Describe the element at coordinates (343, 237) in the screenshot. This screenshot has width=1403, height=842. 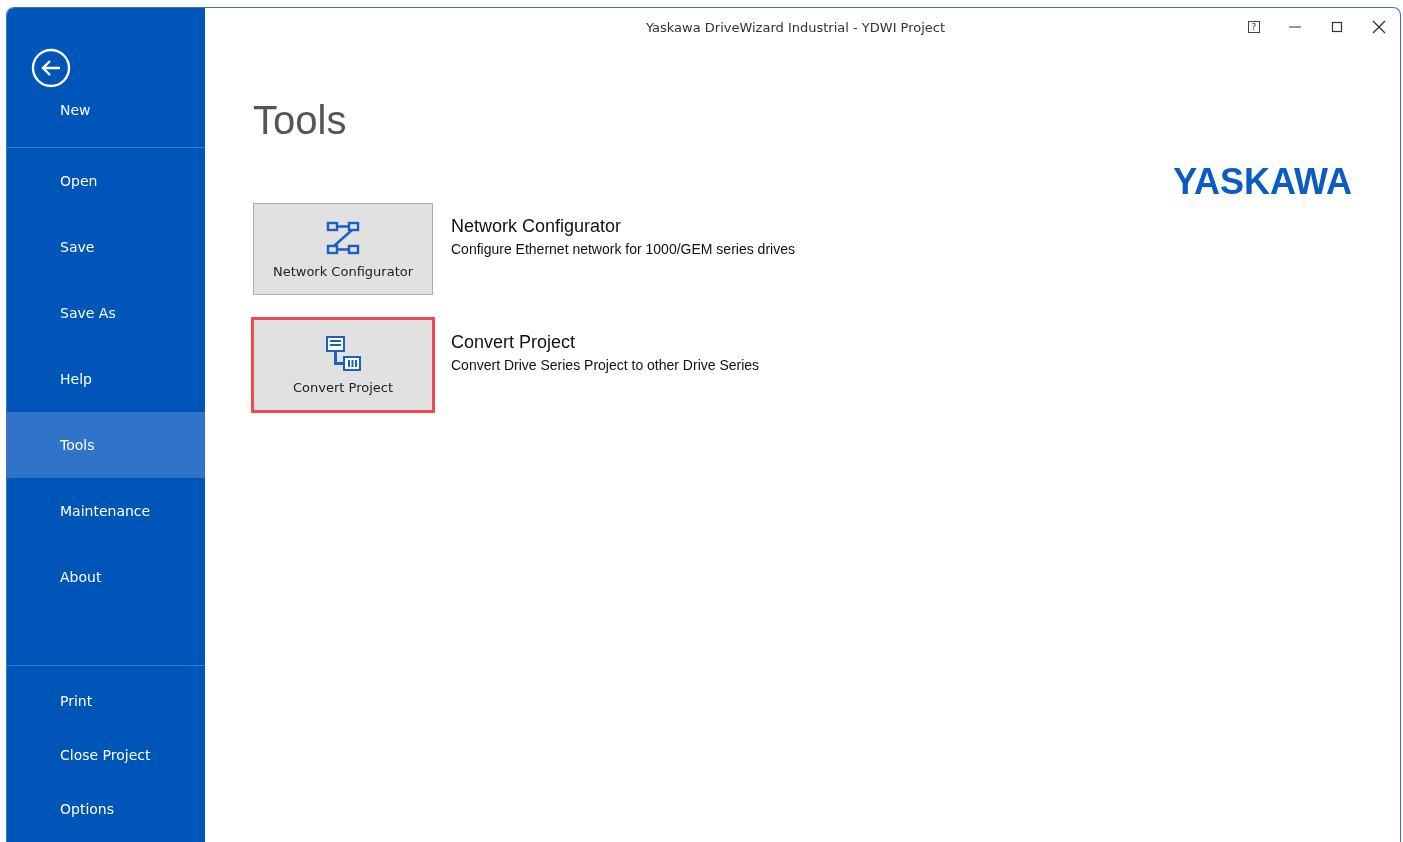
I see `network-icon` at that location.